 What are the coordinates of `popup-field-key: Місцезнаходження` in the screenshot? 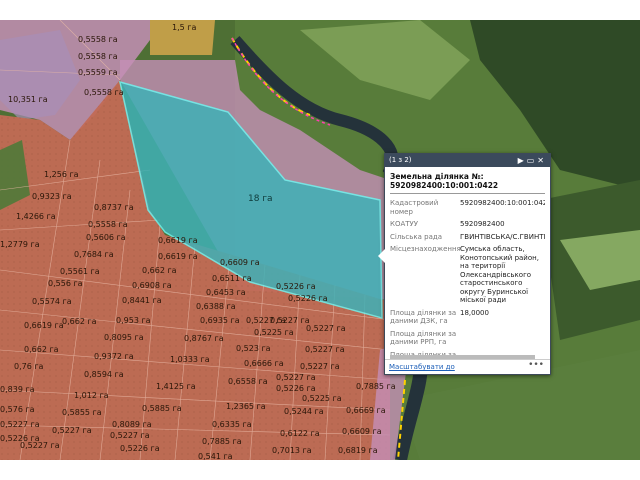 It's located at (425, 249).